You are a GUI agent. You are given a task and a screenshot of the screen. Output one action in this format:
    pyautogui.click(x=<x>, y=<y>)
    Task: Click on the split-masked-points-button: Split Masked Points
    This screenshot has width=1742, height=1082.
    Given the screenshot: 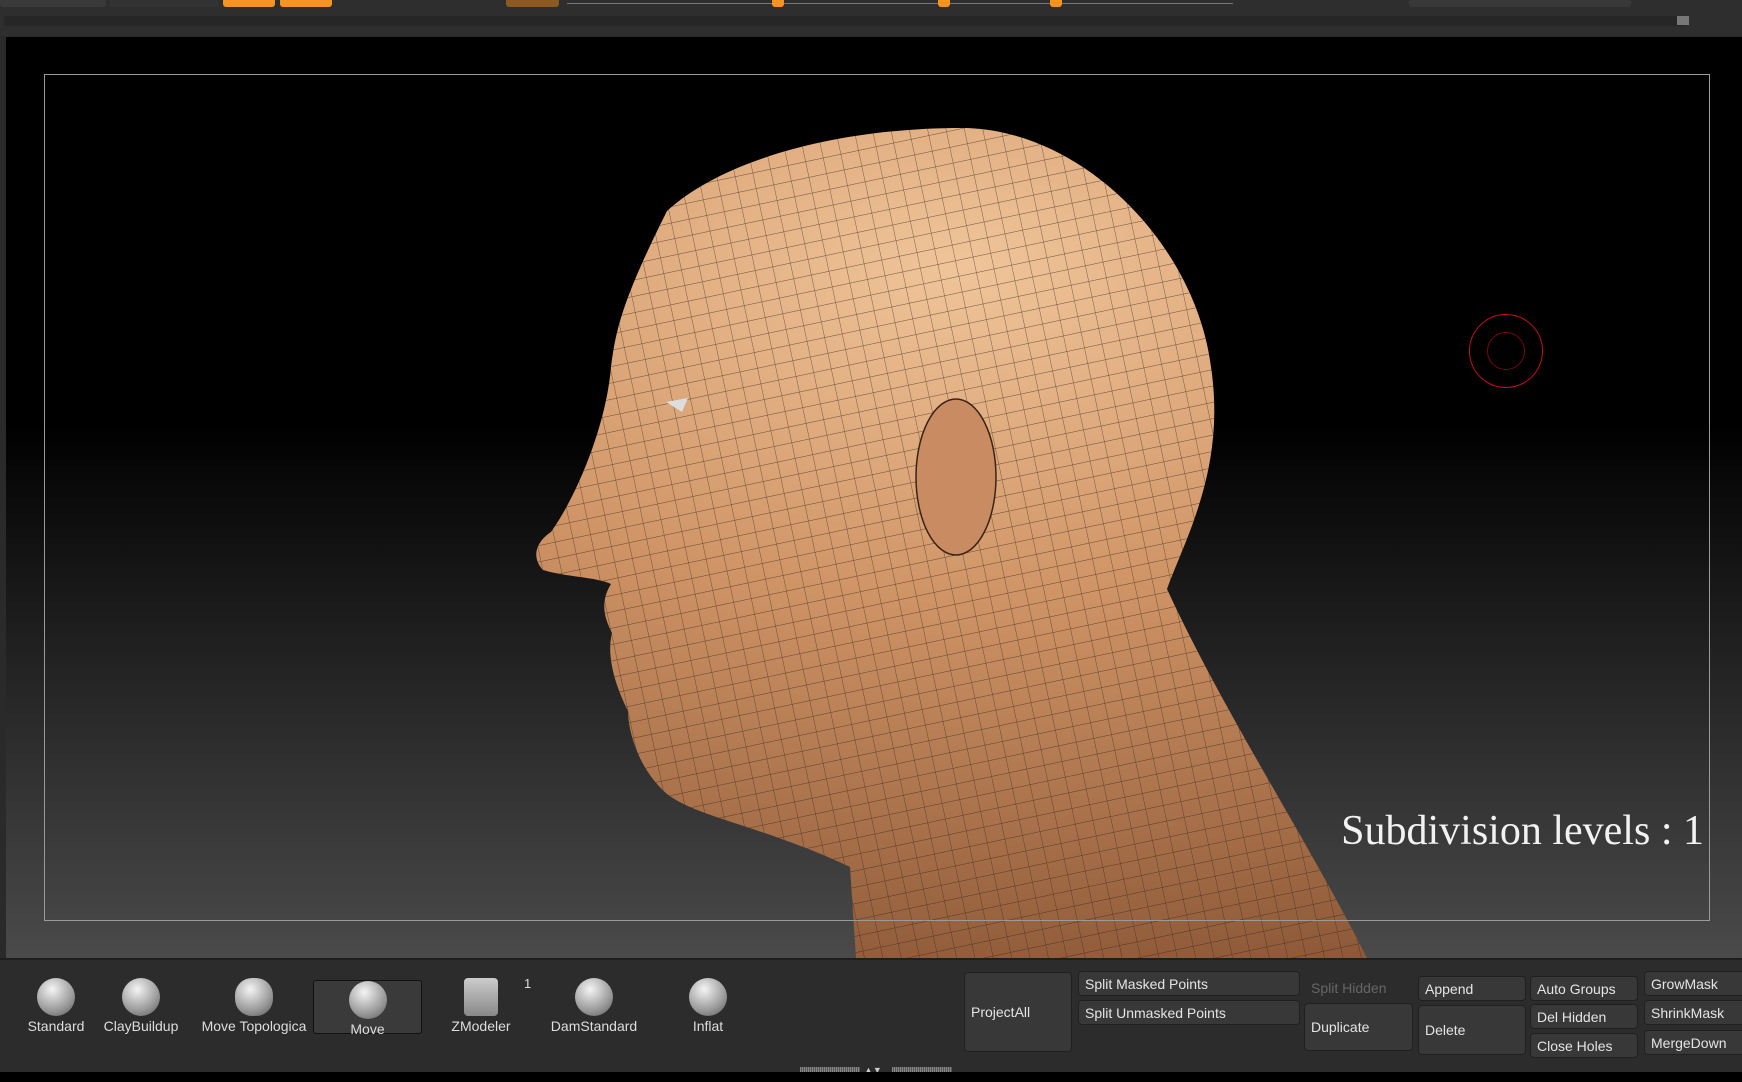 What is the action you would take?
    pyautogui.click(x=1189, y=983)
    